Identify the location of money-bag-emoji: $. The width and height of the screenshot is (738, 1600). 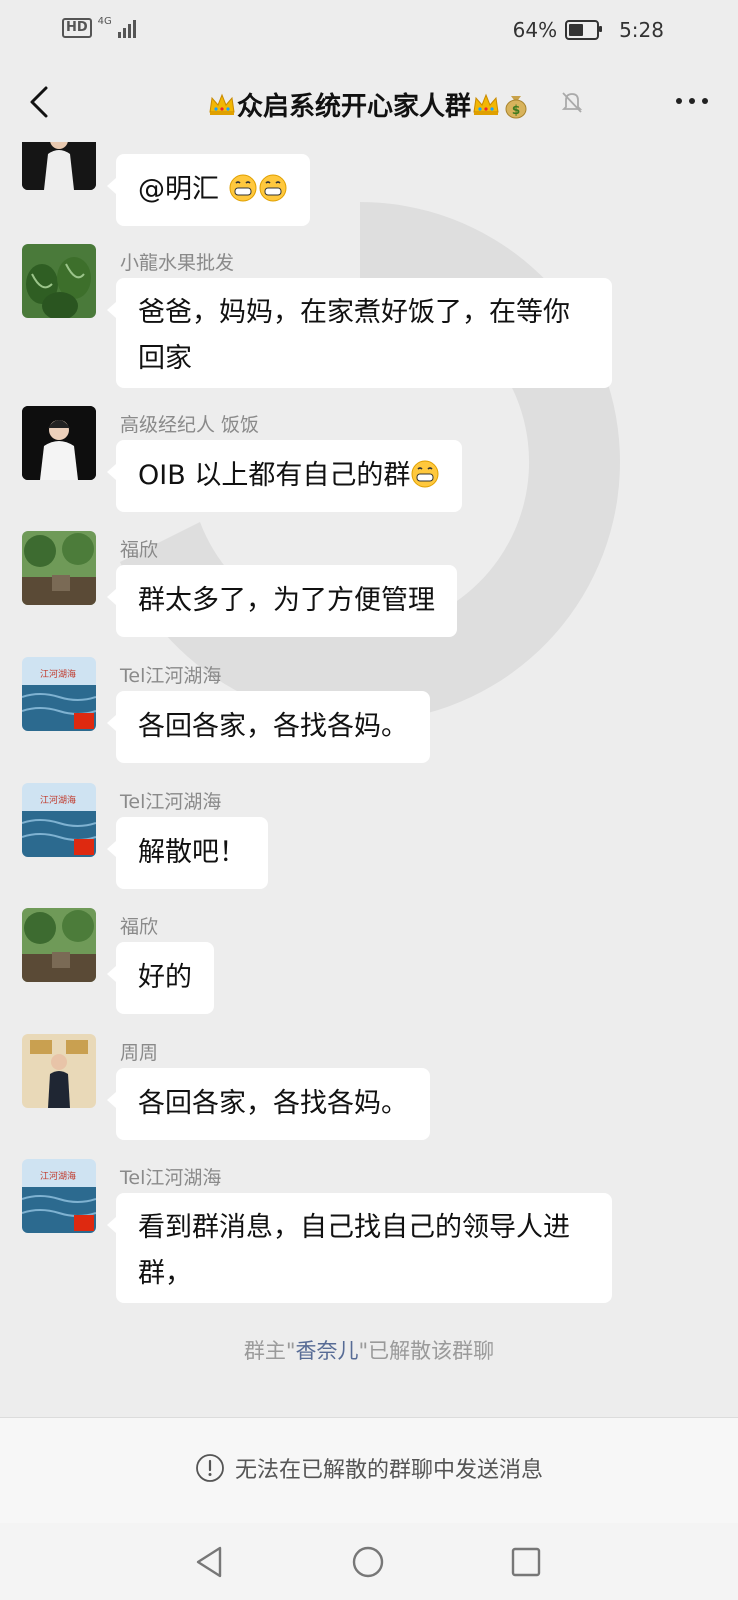
(516, 107).